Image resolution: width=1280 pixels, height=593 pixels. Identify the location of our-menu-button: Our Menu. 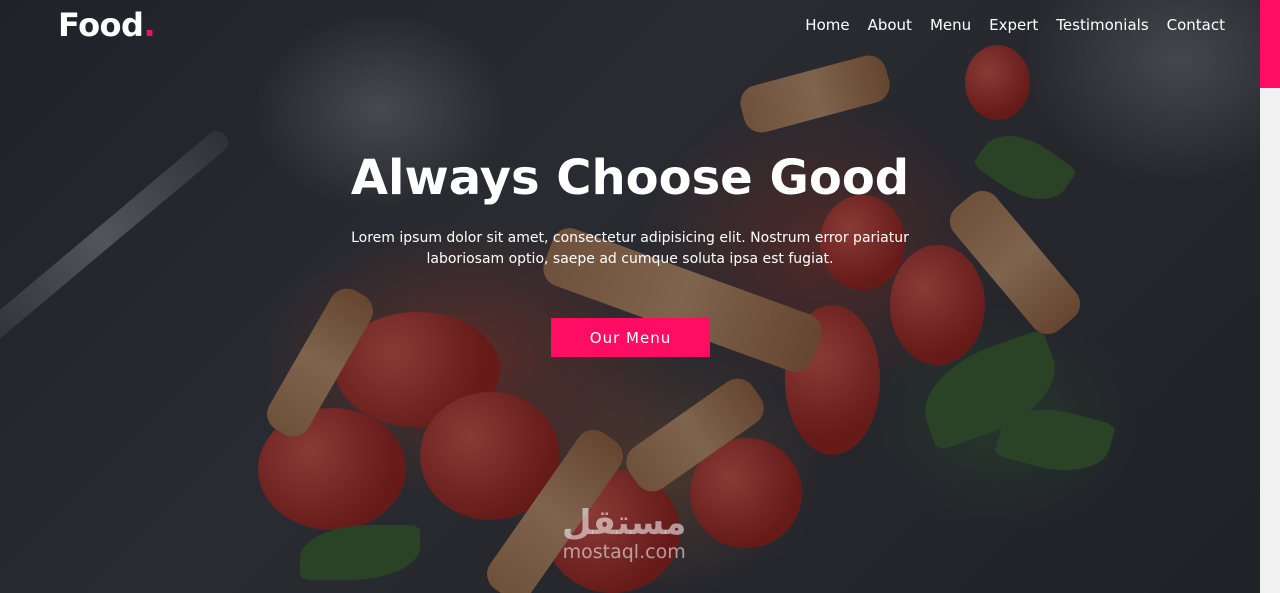
(630, 337).